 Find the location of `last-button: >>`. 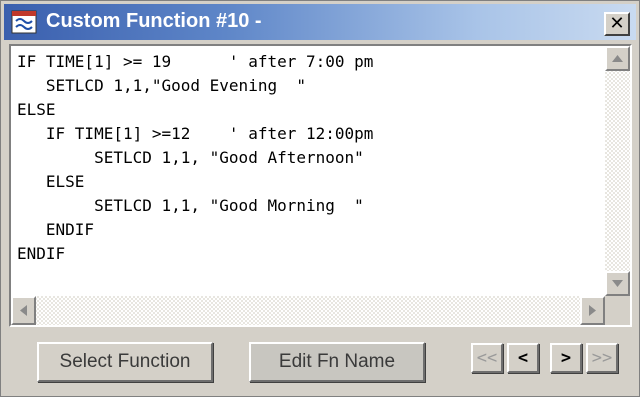

last-button: >> is located at coordinates (602, 358).